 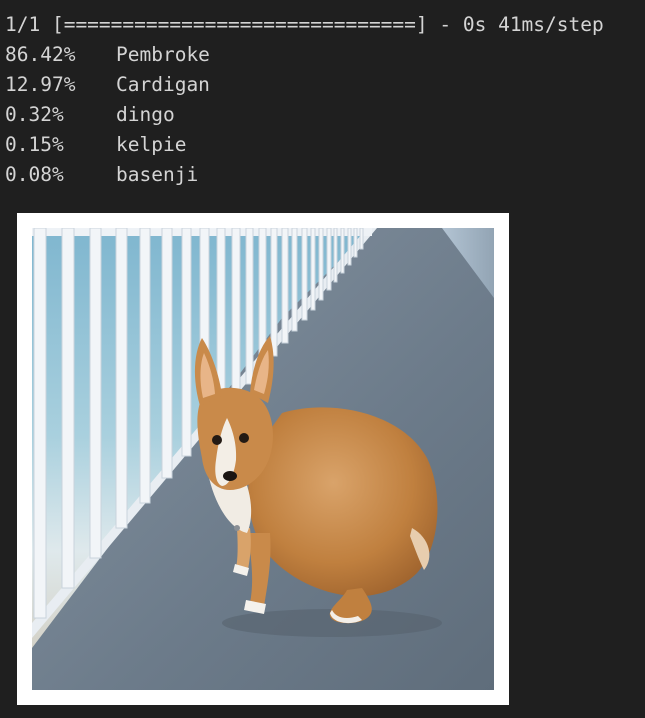 I want to click on prediction-row: 12.97% Cardigan, so click(x=324, y=85).